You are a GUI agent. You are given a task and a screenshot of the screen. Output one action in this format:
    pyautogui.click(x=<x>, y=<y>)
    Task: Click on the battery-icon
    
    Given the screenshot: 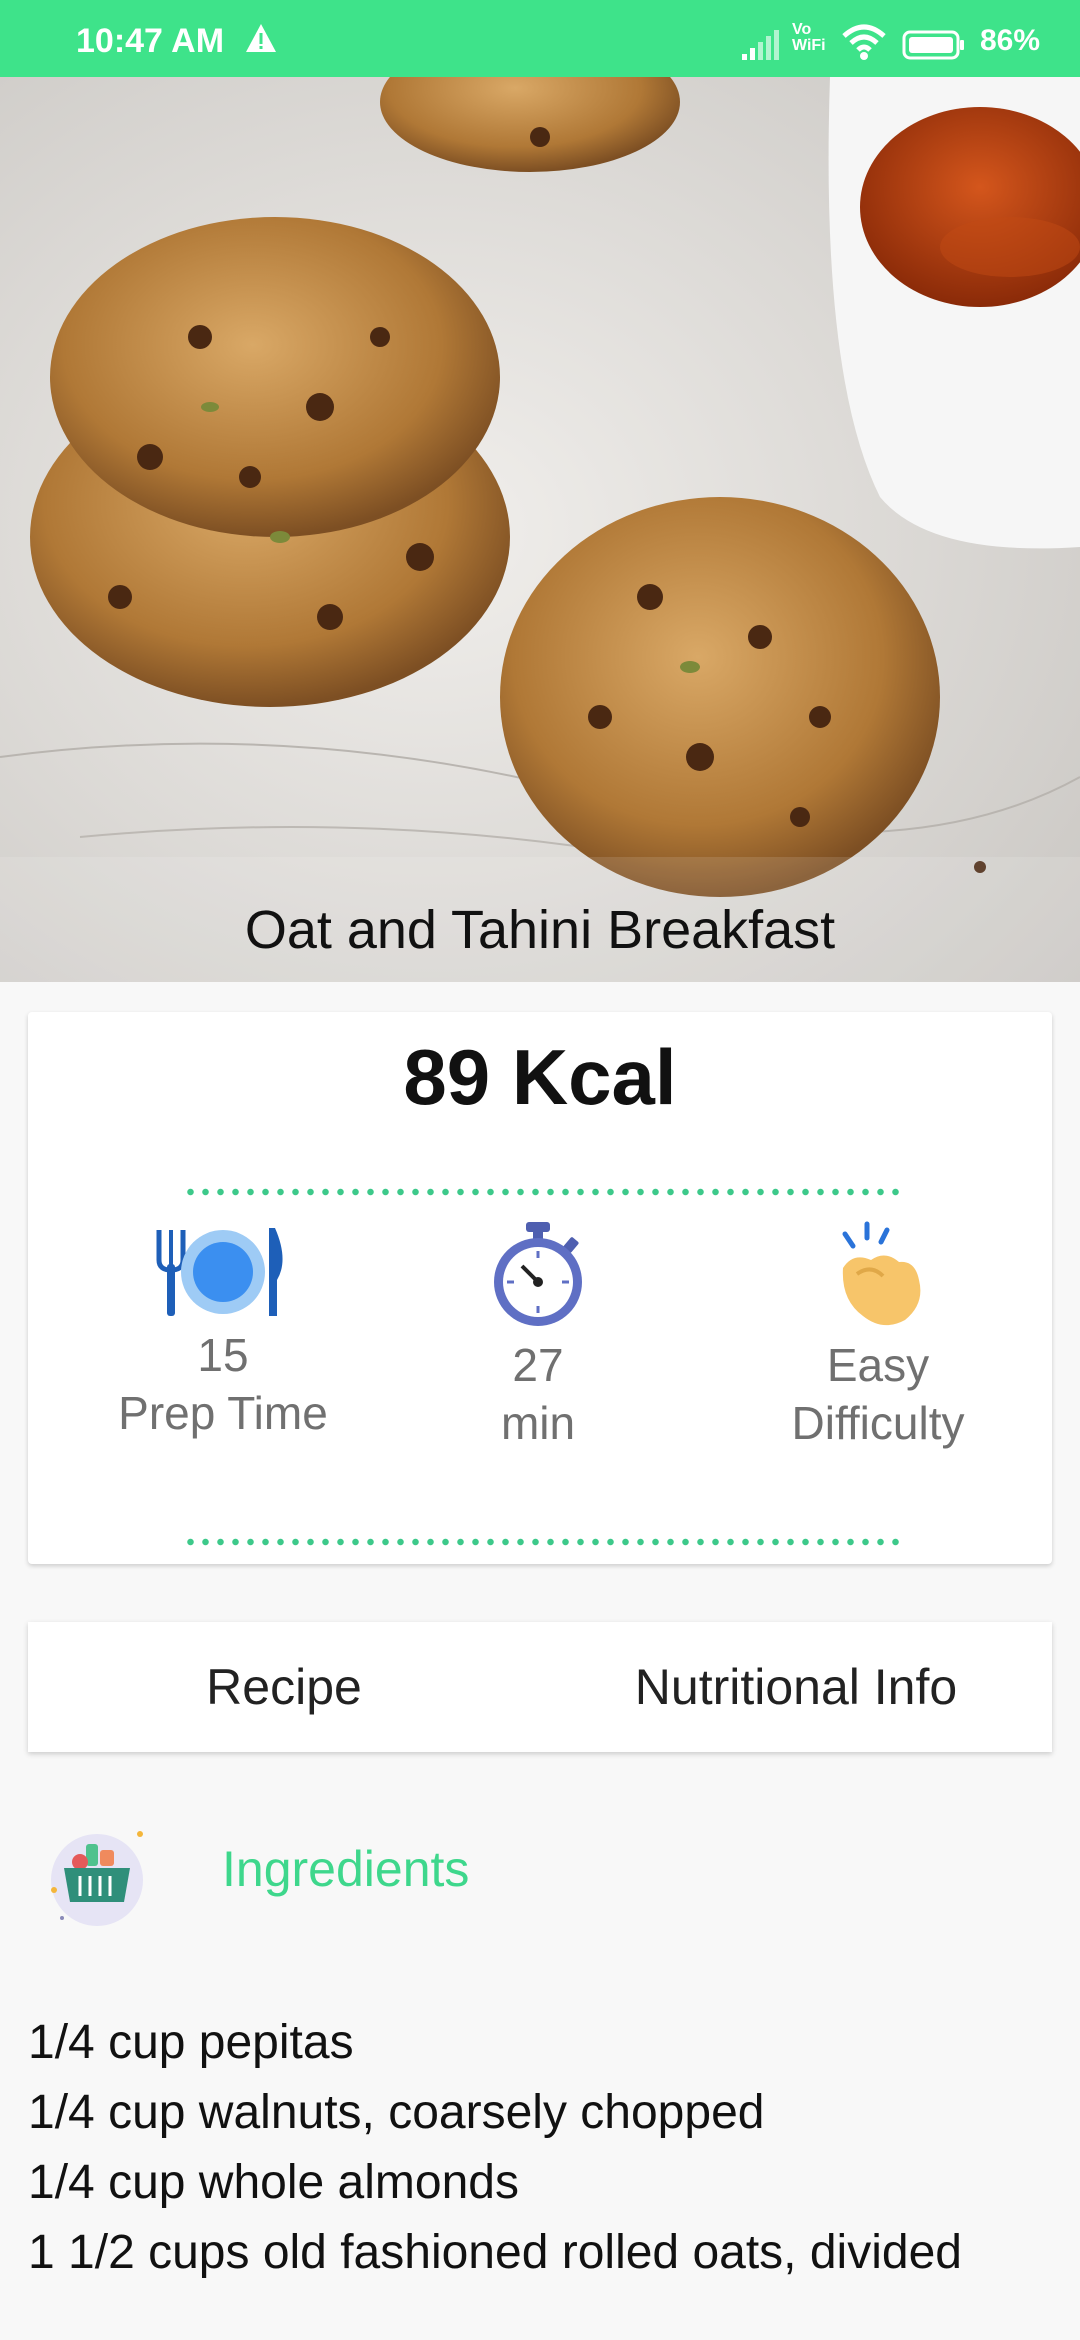 What is the action you would take?
    pyautogui.click(x=933, y=45)
    